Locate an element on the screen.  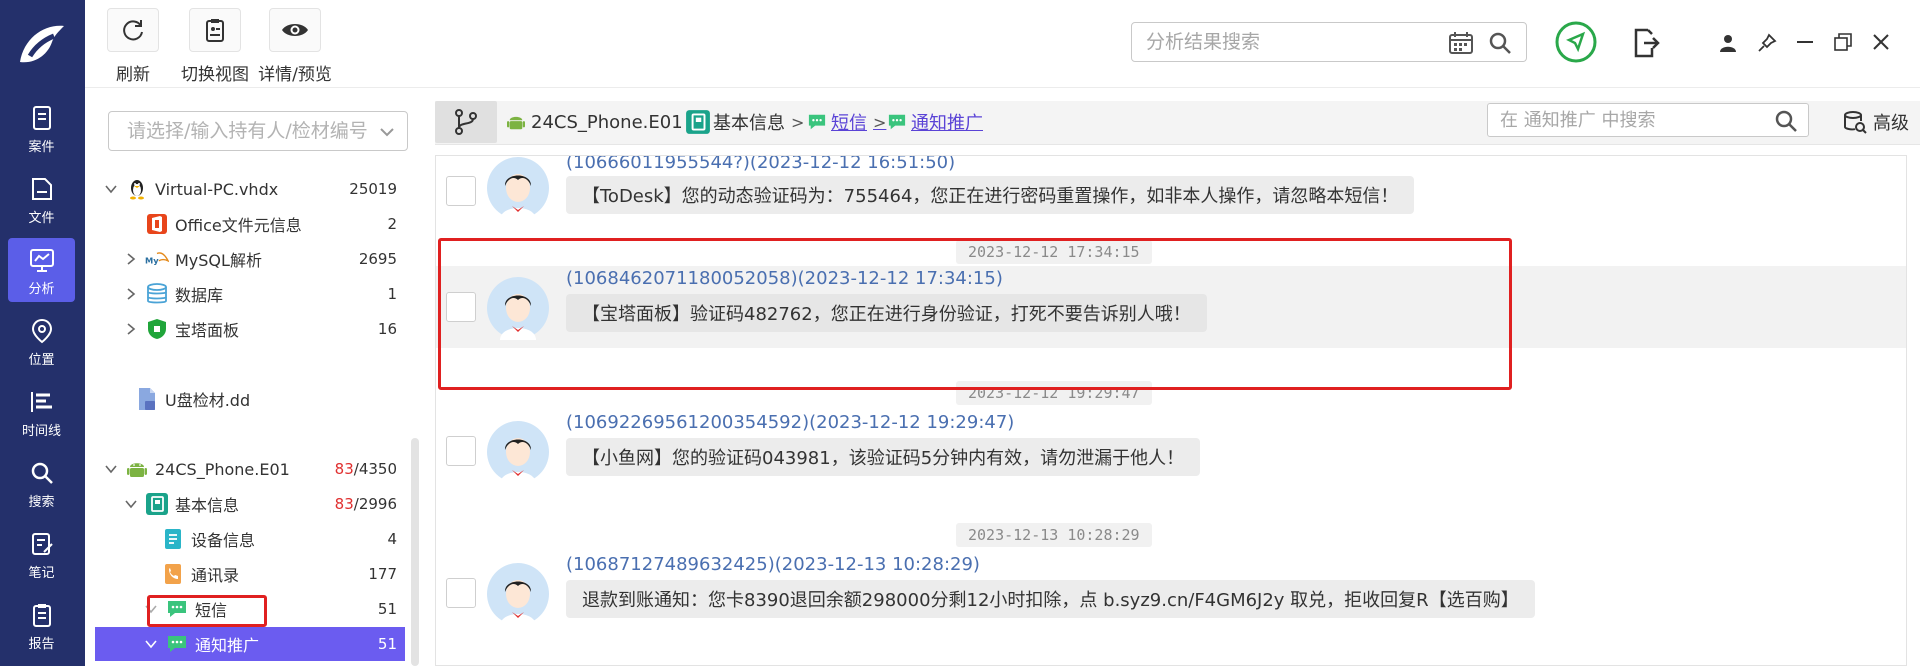
contacts-icon is located at coordinates (173, 574).